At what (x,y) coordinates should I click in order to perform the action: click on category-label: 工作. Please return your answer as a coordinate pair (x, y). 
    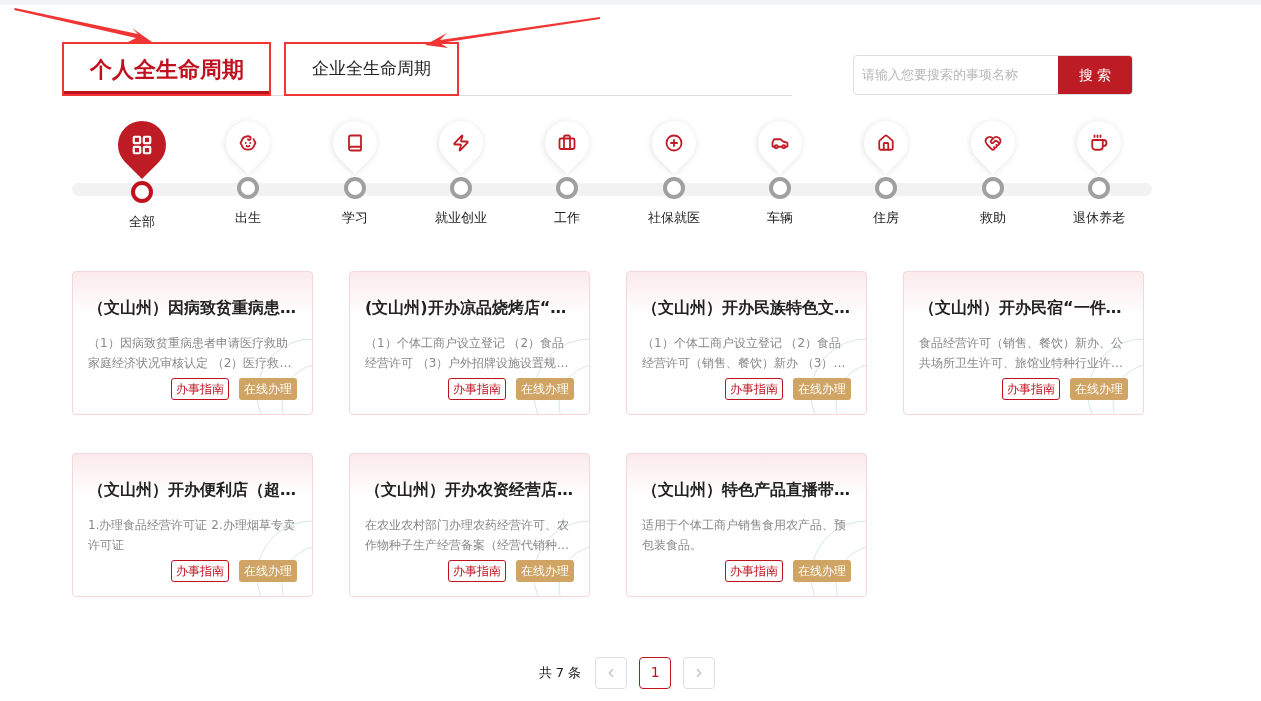
    Looking at the image, I should click on (567, 218).